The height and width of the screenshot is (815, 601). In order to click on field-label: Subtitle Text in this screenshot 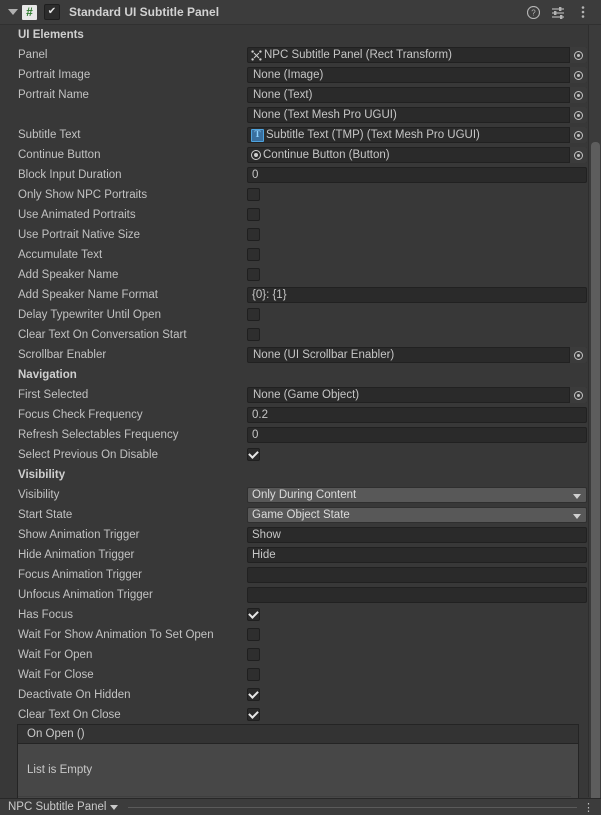, I will do `click(49, 135)`.